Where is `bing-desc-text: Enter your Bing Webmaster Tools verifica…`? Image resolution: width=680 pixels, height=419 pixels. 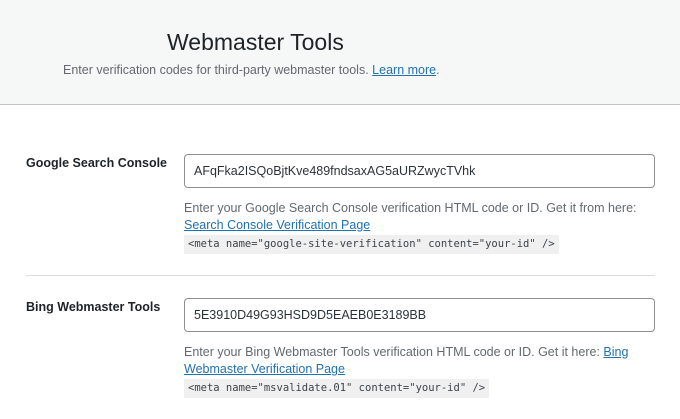
bing-desc-text: Enter your Bing Webmaster Tools verifica… is located at coordinates (394, 352).